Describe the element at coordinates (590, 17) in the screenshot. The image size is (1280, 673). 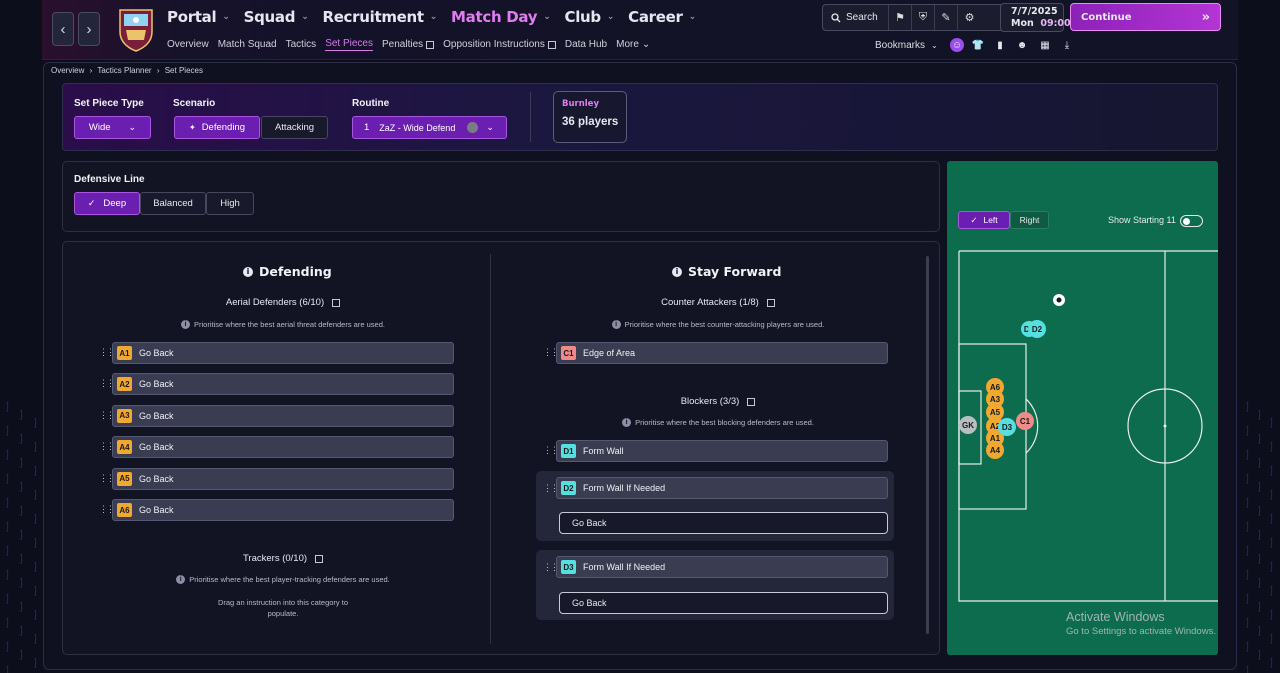
I see `main-nav-club: Club ⌄` at that location.